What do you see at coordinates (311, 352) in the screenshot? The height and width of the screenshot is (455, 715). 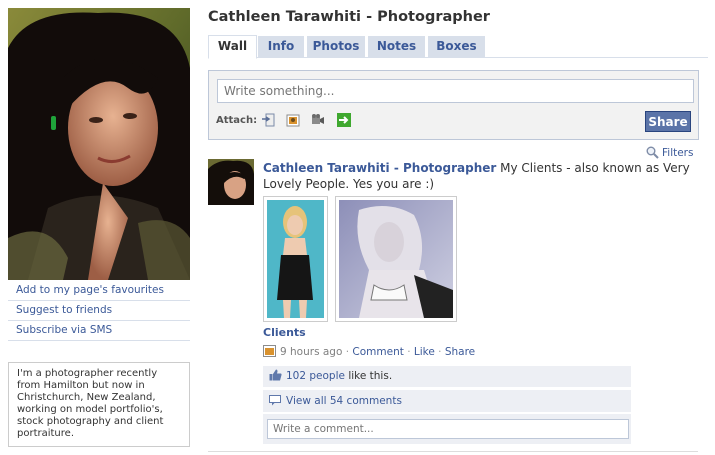 I see `story-time: 9 hours ago` at bounding box center [311, 352].